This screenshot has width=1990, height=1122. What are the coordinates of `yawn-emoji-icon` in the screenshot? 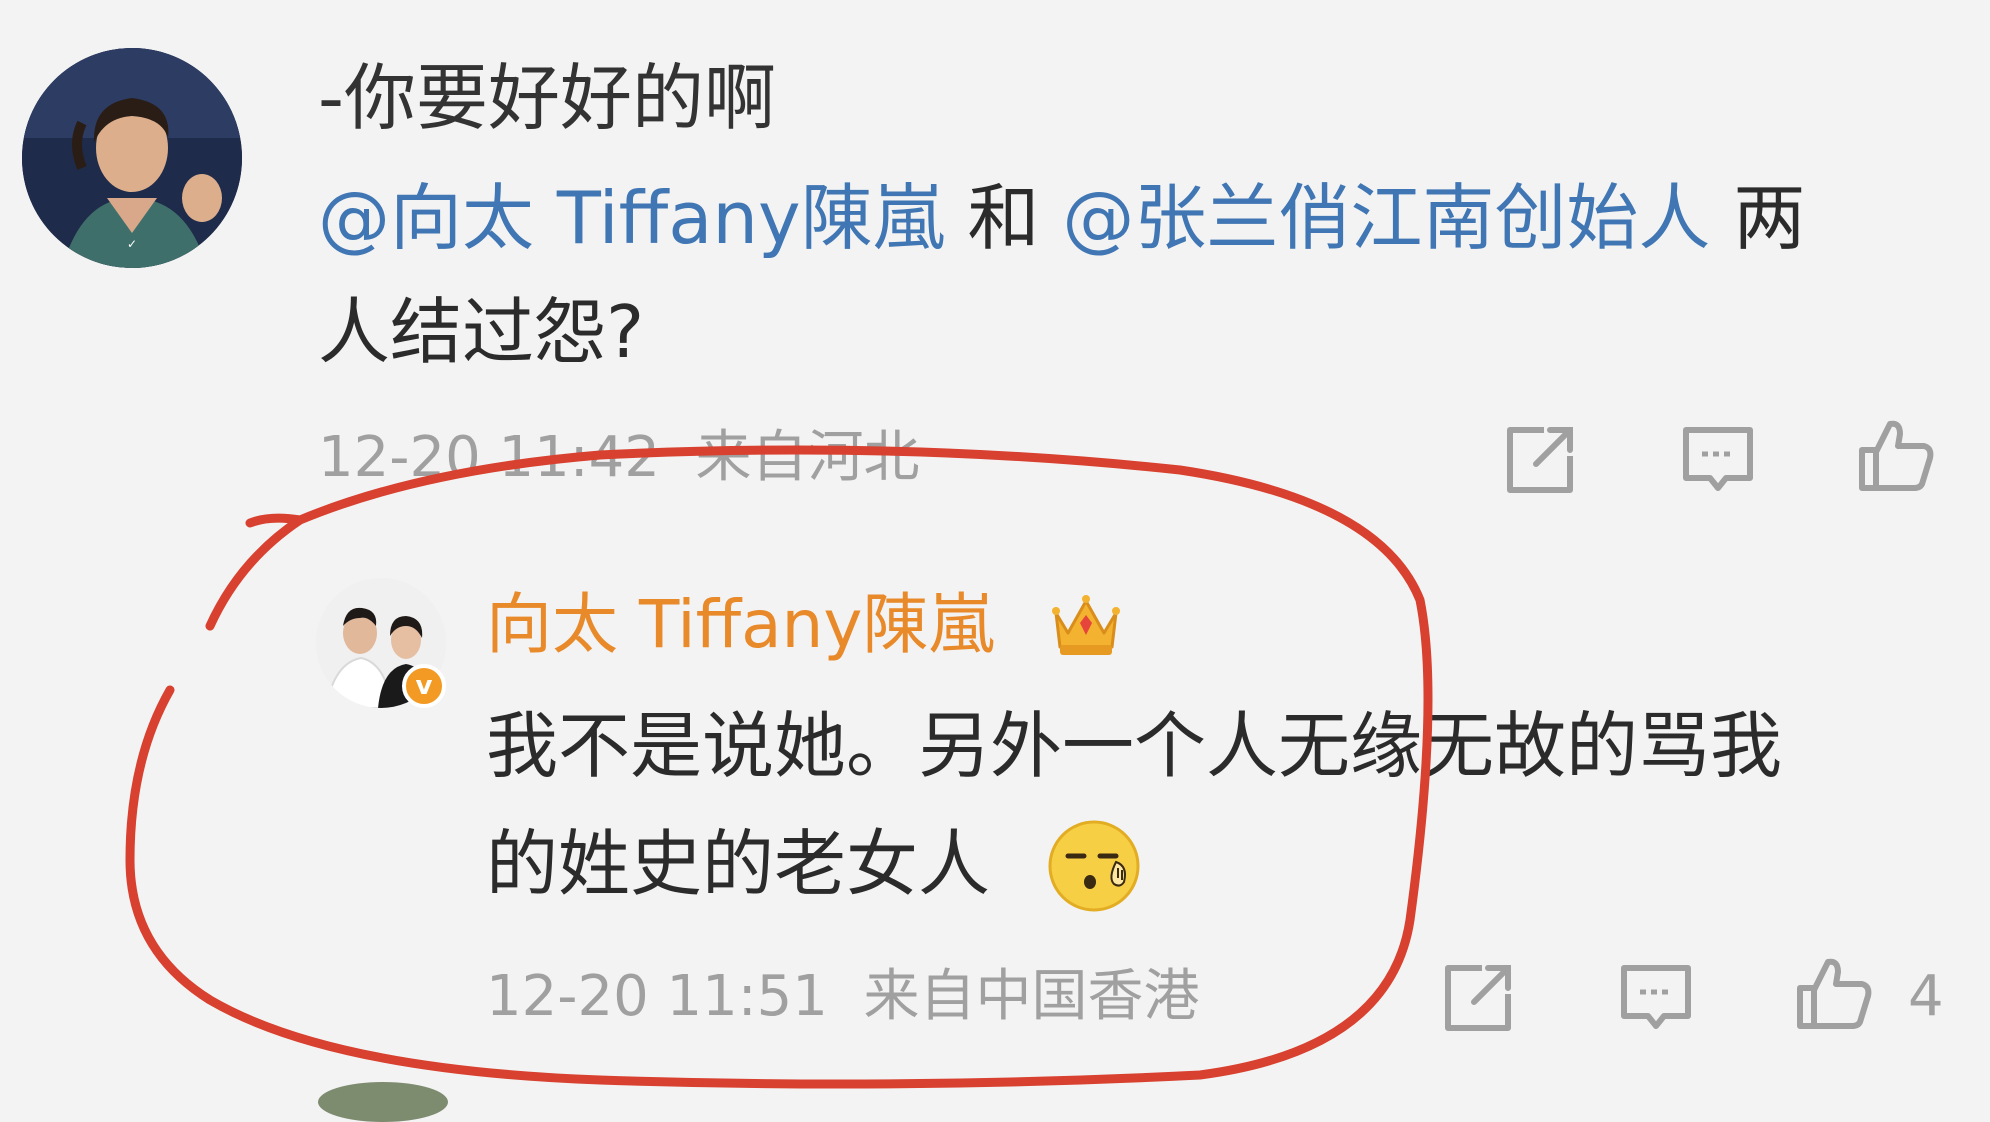 It's located at (1094, 866).